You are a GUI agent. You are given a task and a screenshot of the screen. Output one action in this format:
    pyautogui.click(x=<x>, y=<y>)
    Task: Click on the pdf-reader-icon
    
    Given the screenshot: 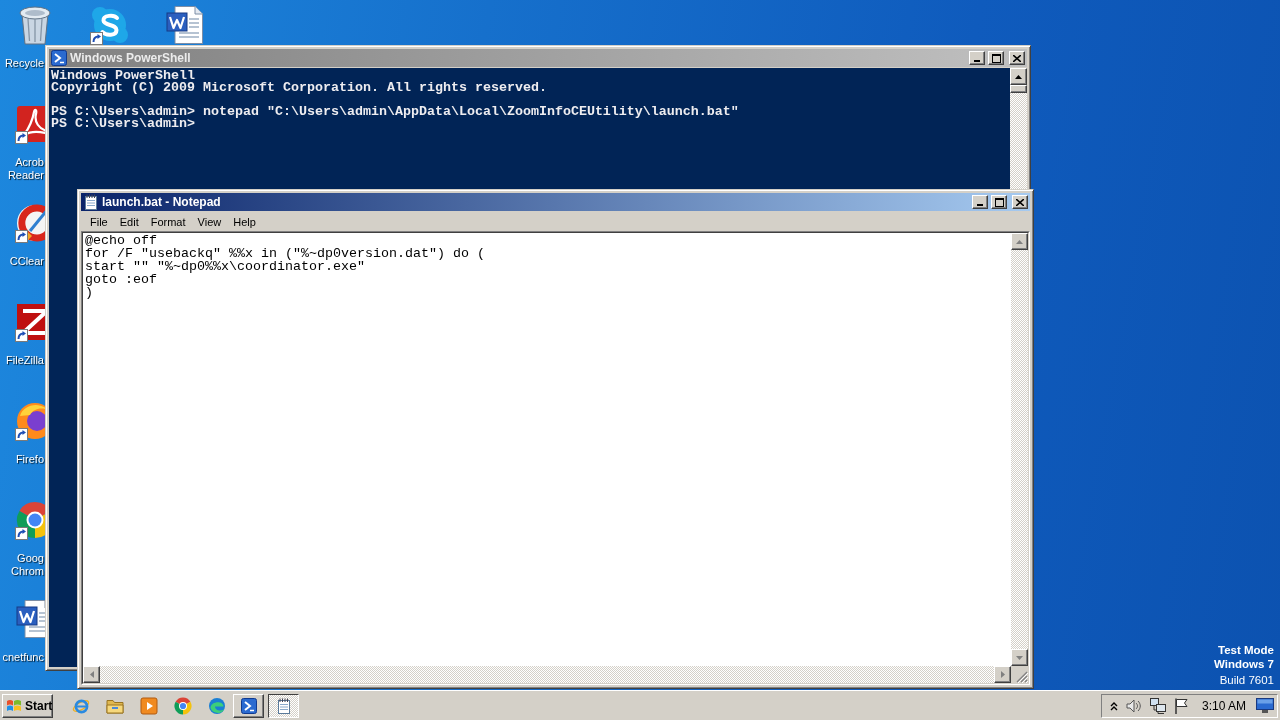 What is the action you would take?
    pyautogui.click(x=30, y=124)
    